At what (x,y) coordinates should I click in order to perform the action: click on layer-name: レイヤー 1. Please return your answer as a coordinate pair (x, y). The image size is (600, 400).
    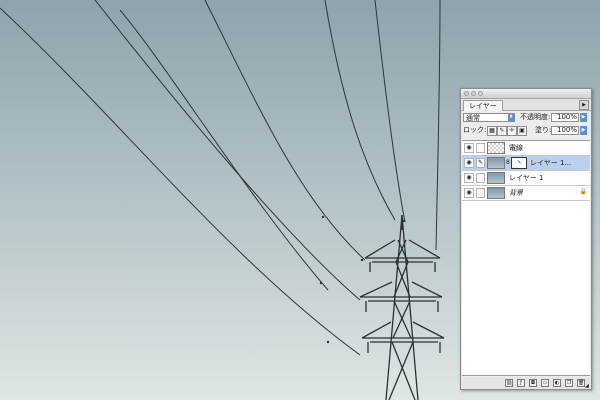
    Looking at the image, I should click on (526, 178).